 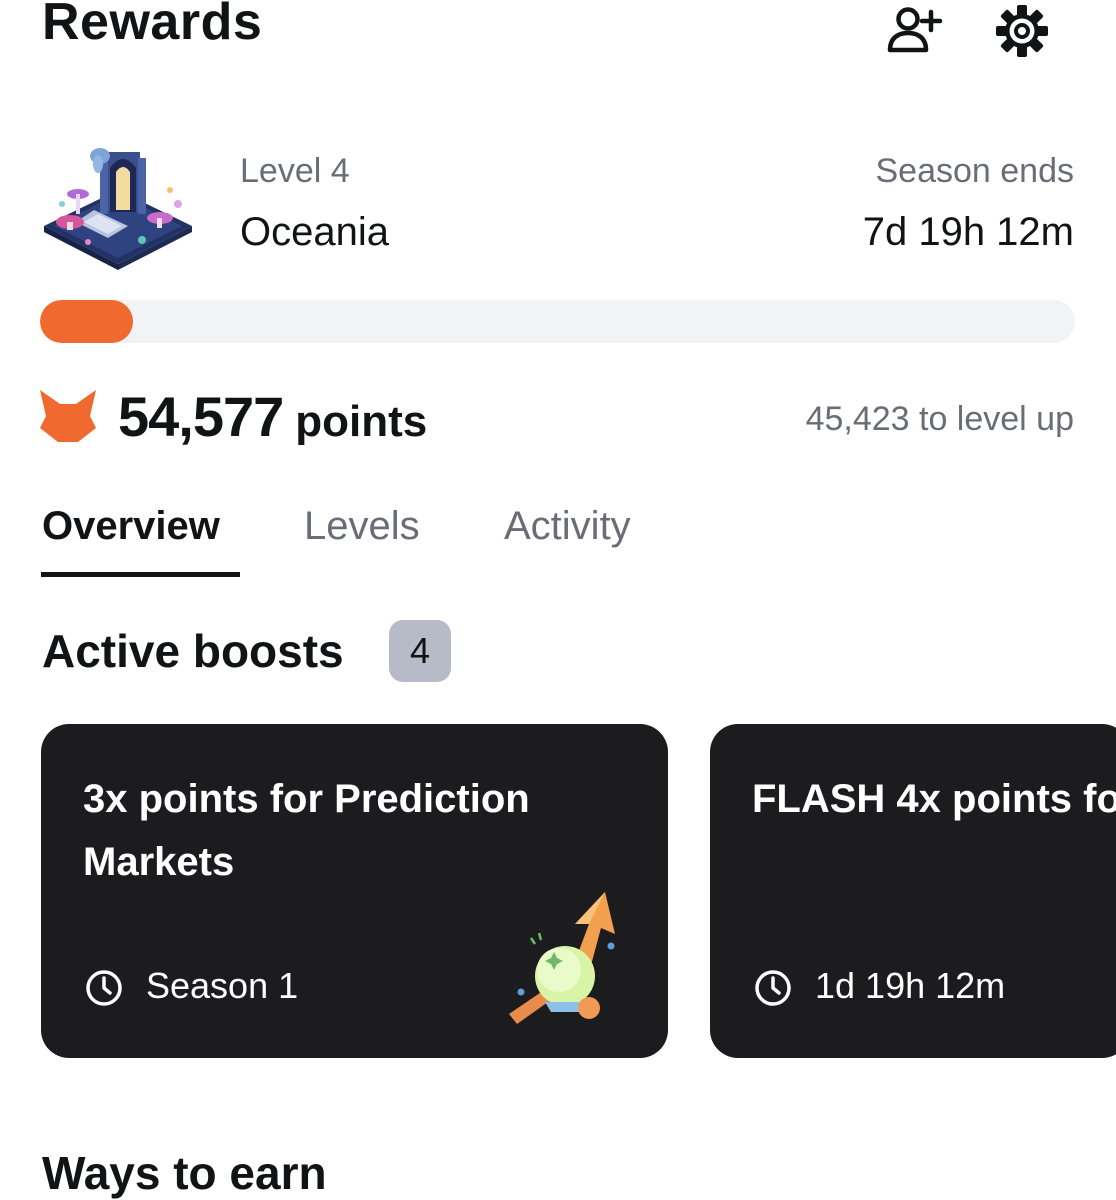 What do you see at coordinates (567, 526) in the screenshot?
I see `tab-activity: Activity` at bounding box center [567, 526].